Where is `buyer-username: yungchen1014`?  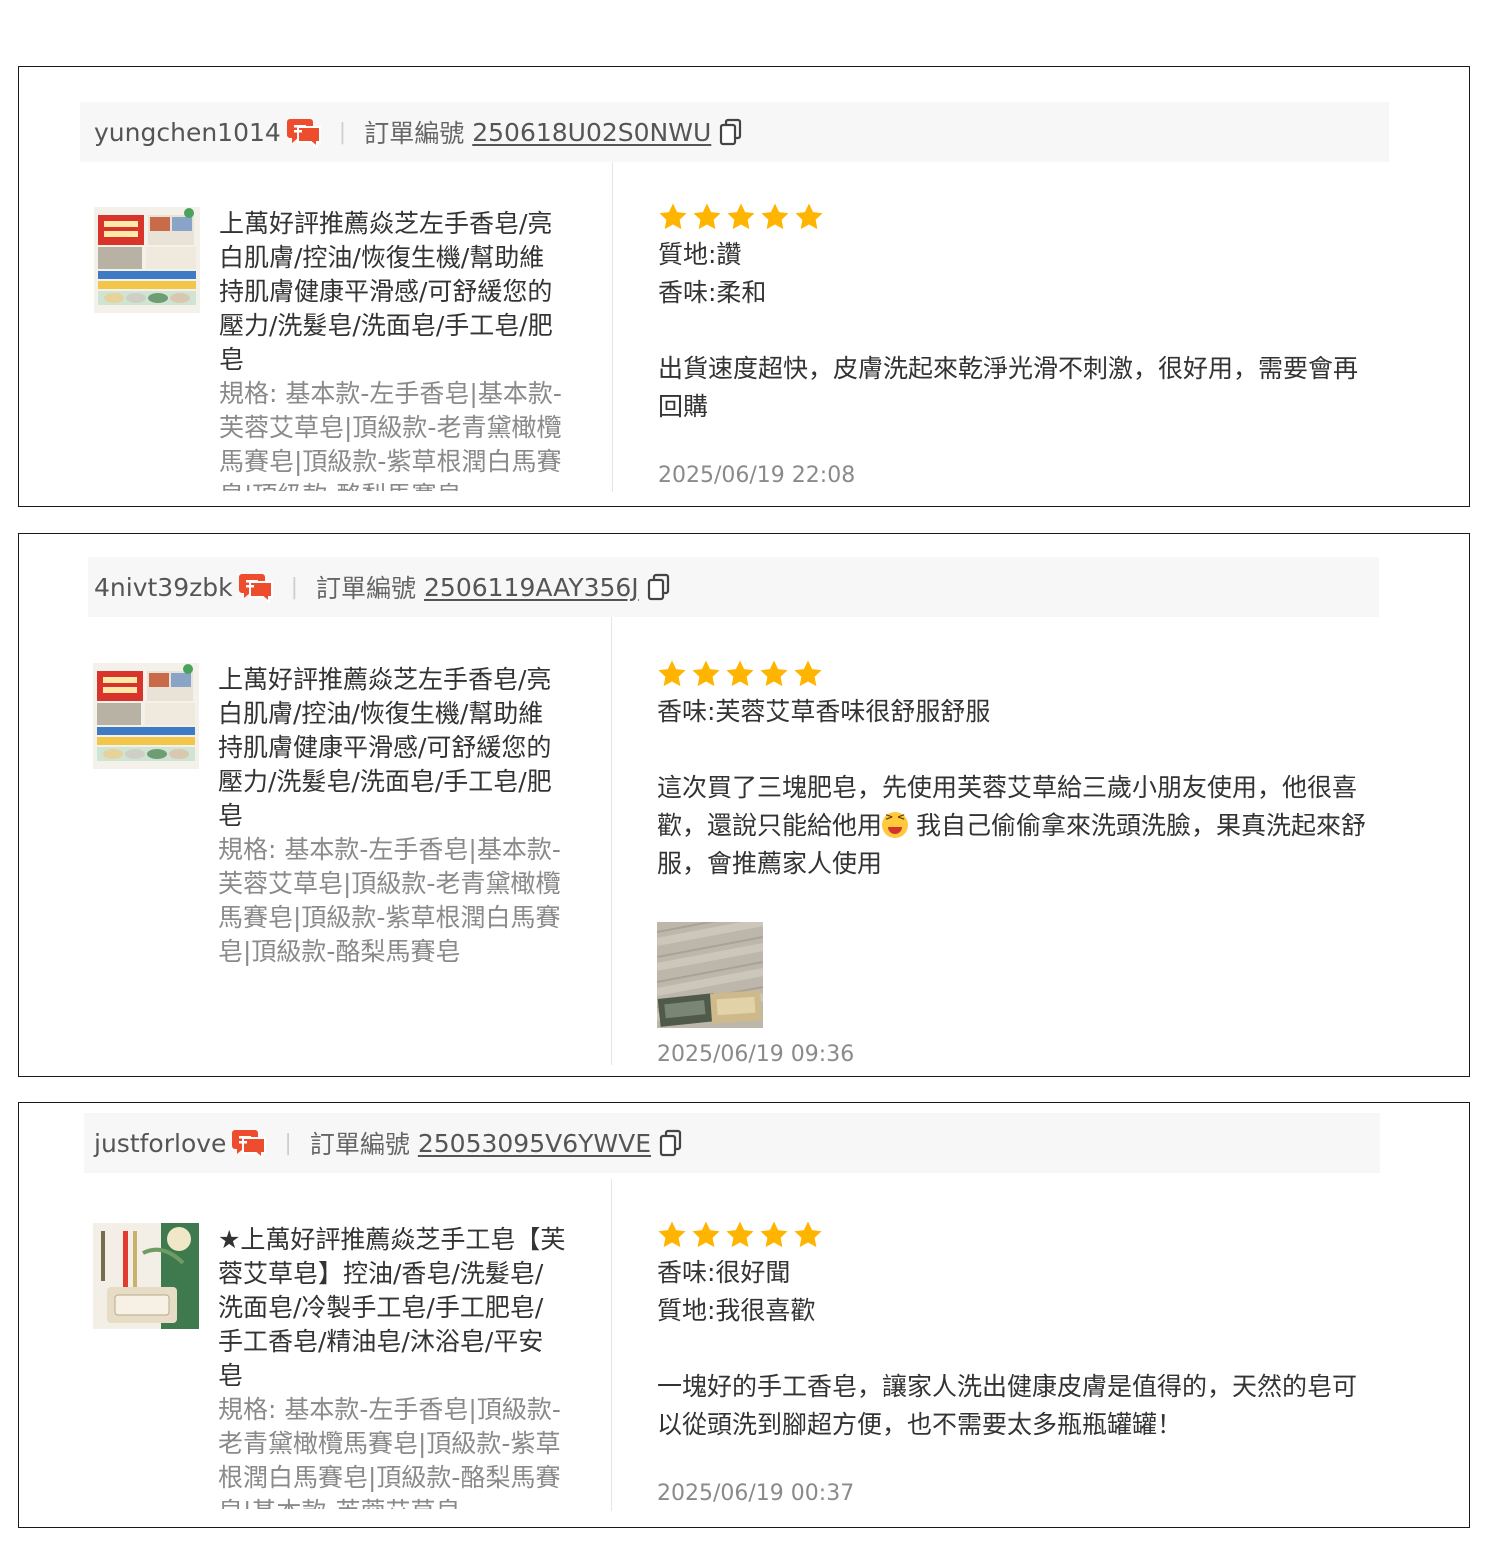 buyer-username: yungchen1014 is located at coordinates (187, 132).